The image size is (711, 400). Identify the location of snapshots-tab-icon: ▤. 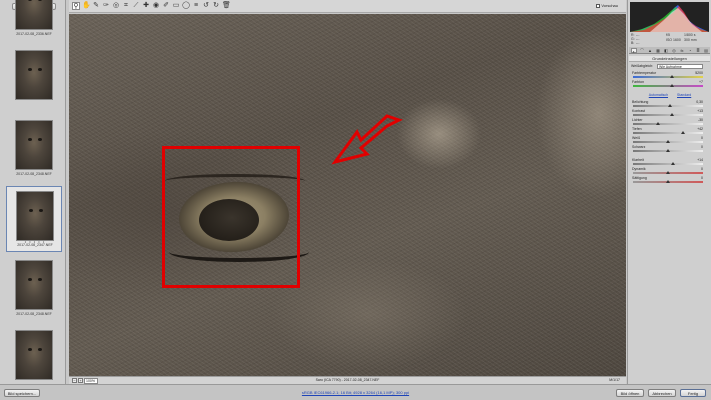
(706, 50).